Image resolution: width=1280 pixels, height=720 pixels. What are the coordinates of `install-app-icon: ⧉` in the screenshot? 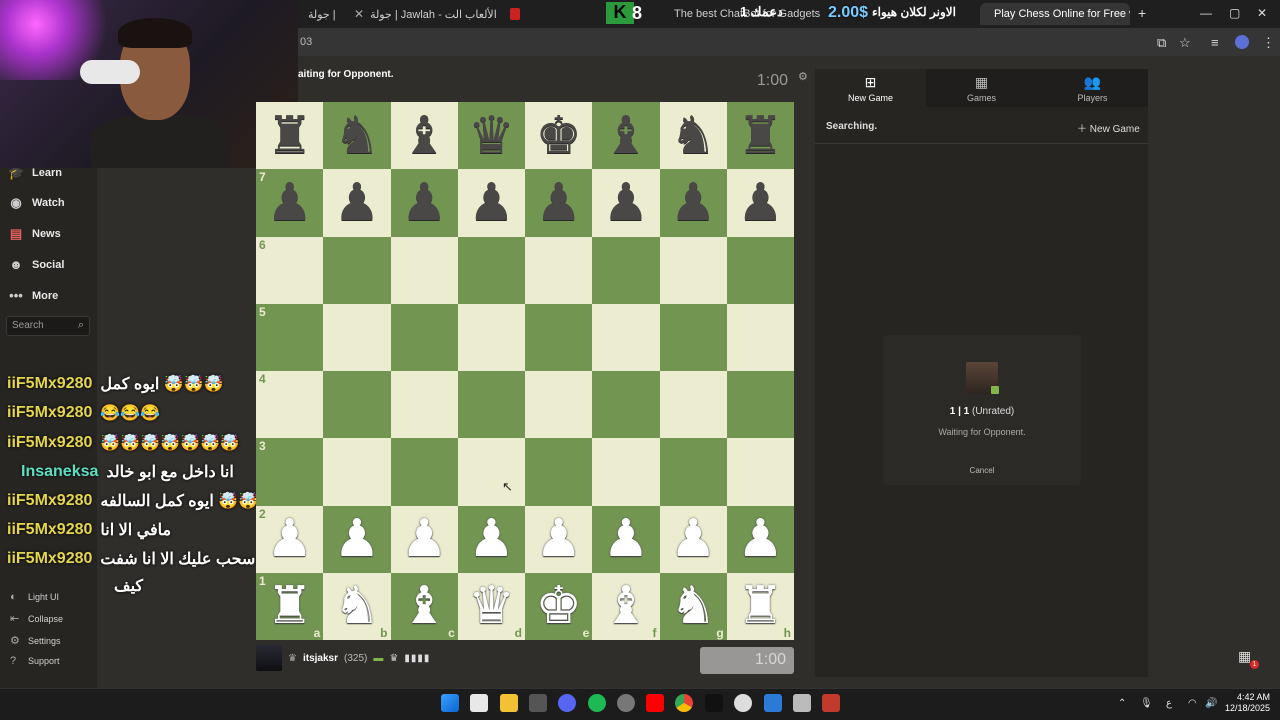 It's located at (1161, 43).